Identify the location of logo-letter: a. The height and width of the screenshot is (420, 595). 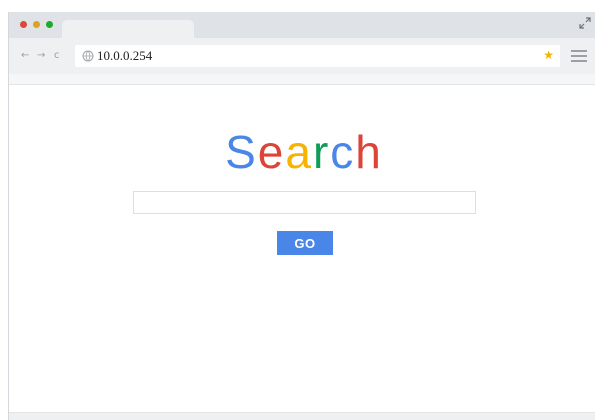
(299, 152).